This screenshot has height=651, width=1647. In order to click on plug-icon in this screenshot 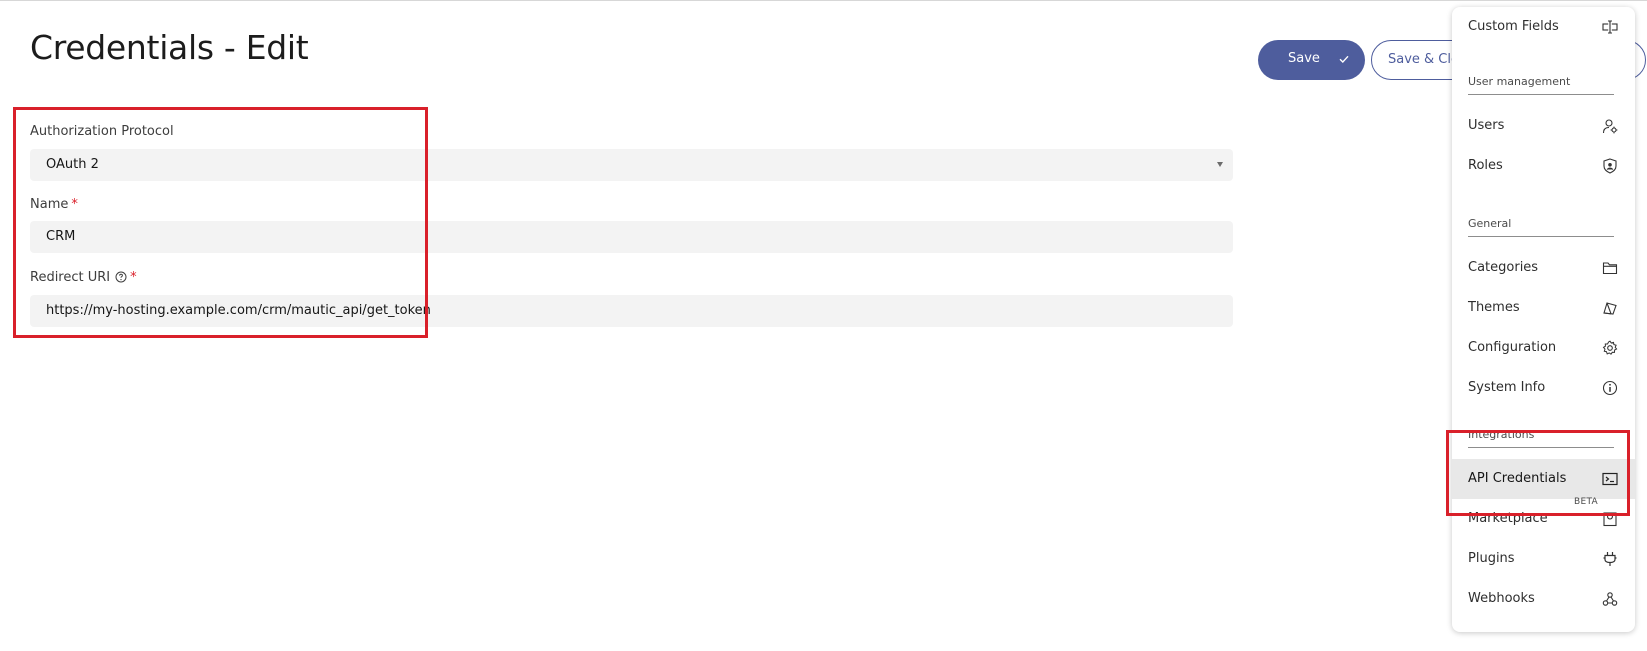, I will do `click(1610, 559)`.